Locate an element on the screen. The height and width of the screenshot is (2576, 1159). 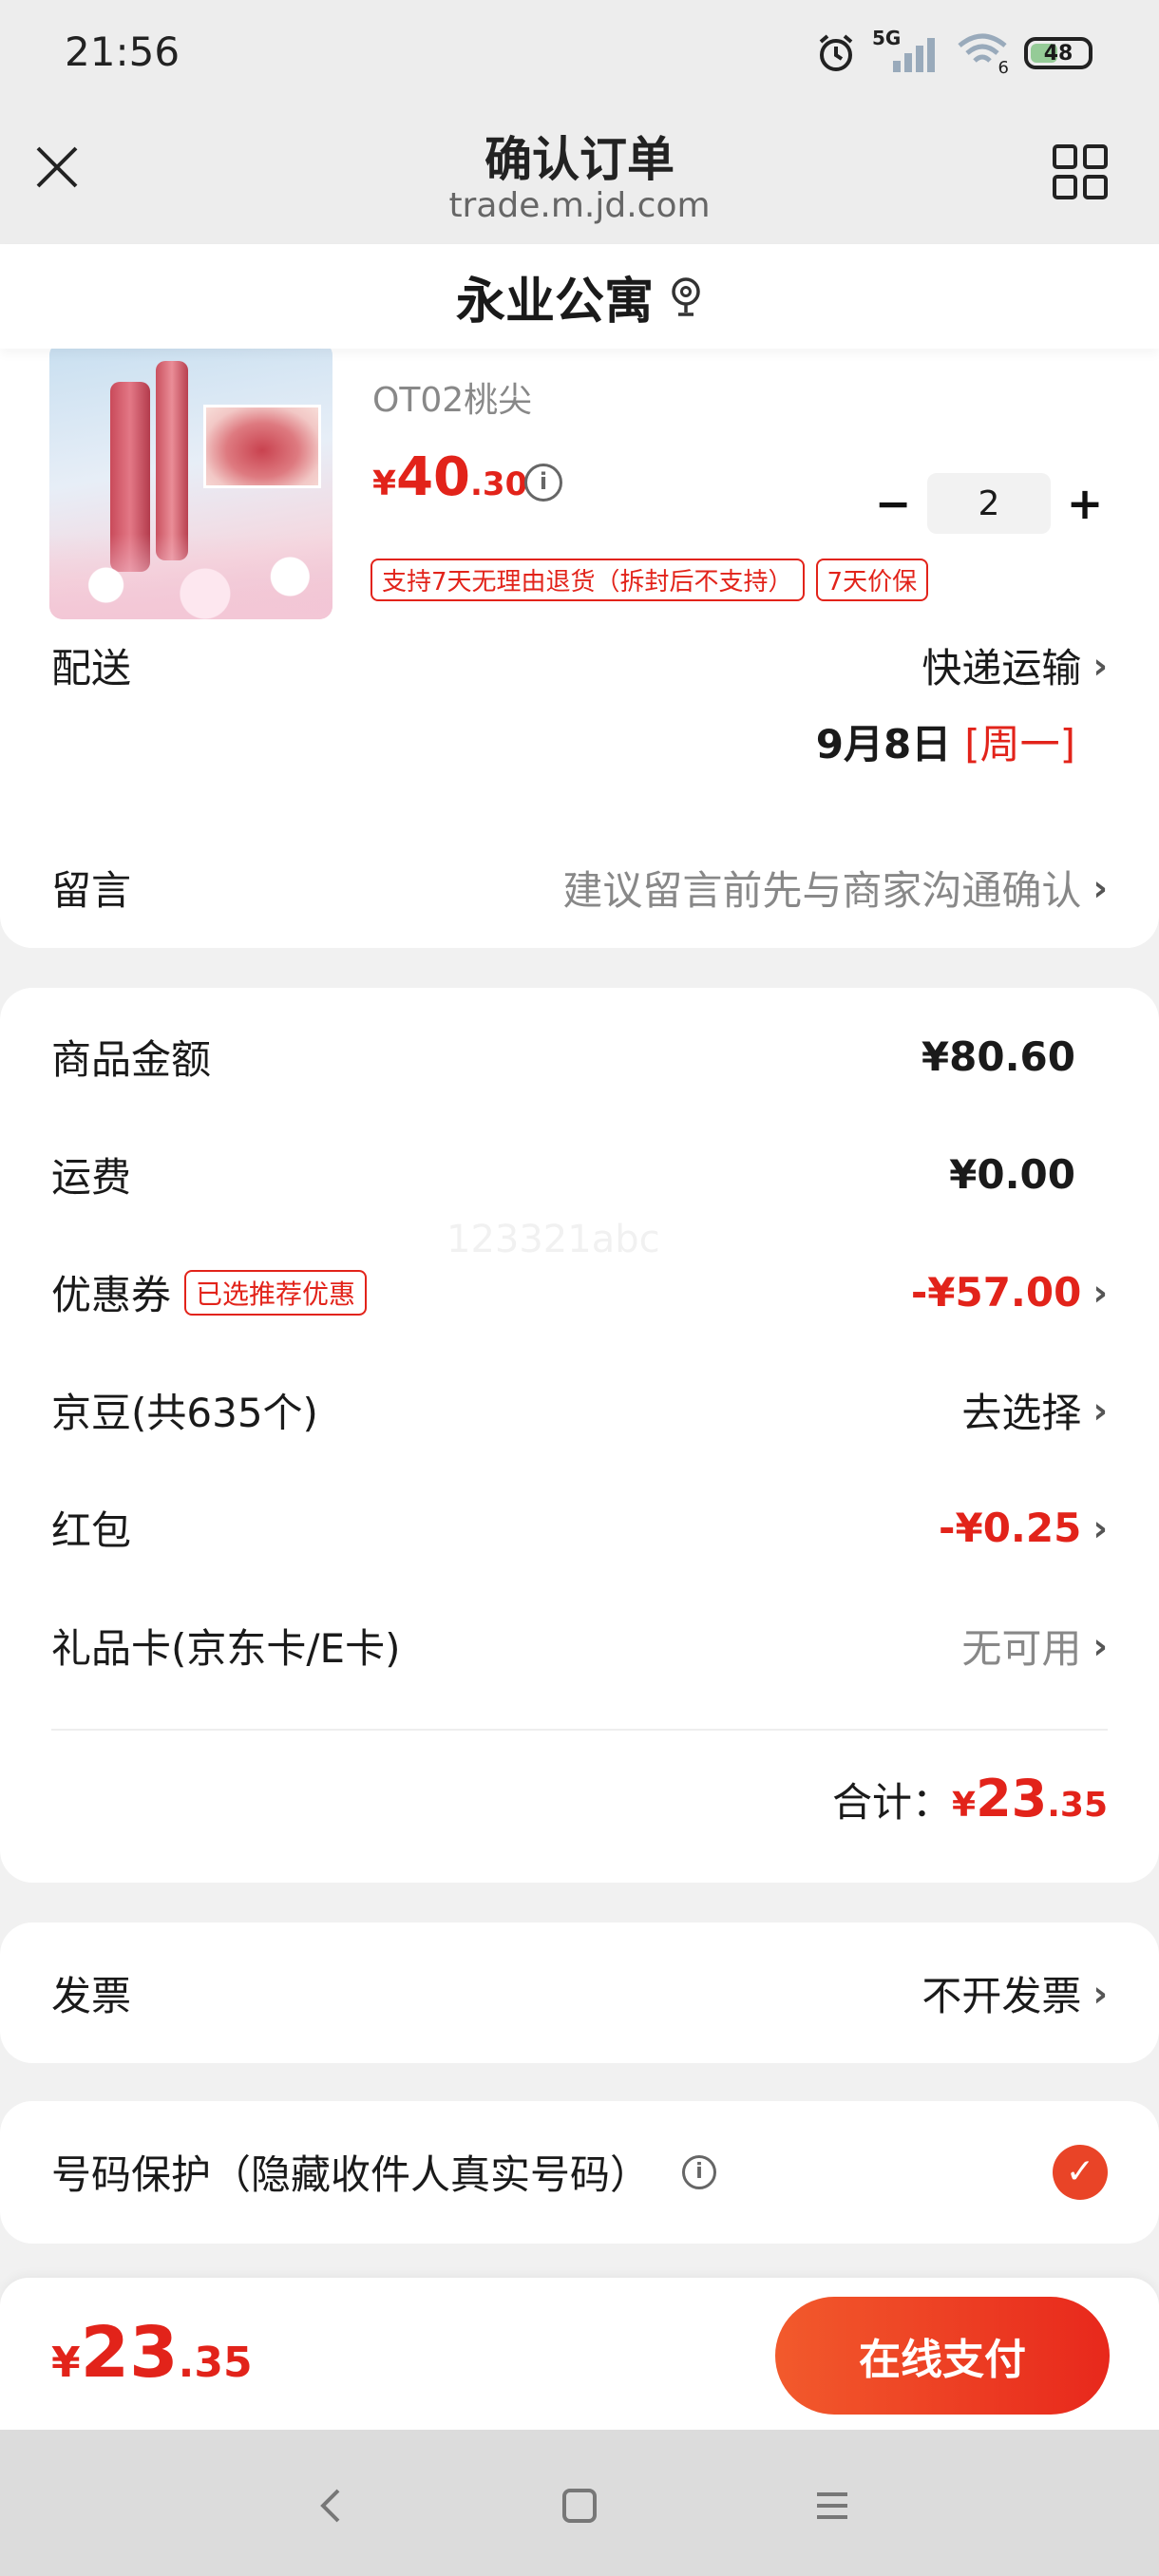
quantity-value: 2 is located at coordinates (989, 503).